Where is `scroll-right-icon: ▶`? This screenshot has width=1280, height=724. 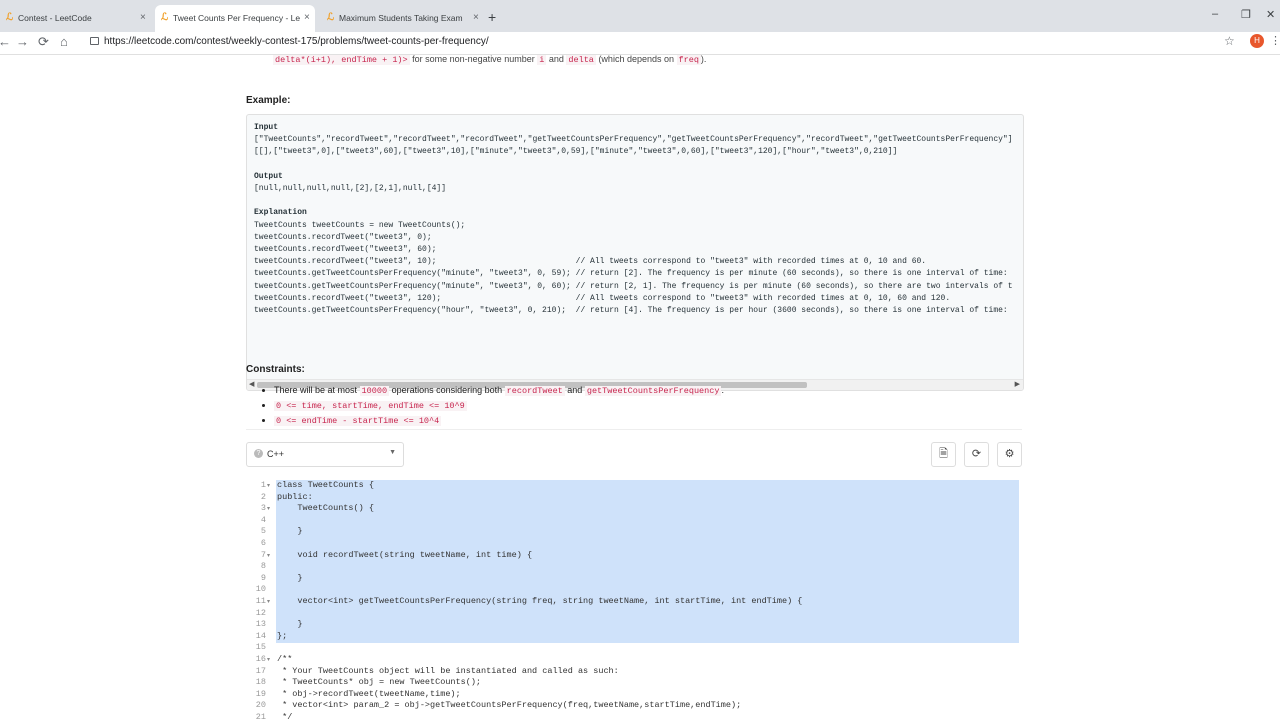 scroll-right-icon: ▶ is located at coordinates (1017, 384).